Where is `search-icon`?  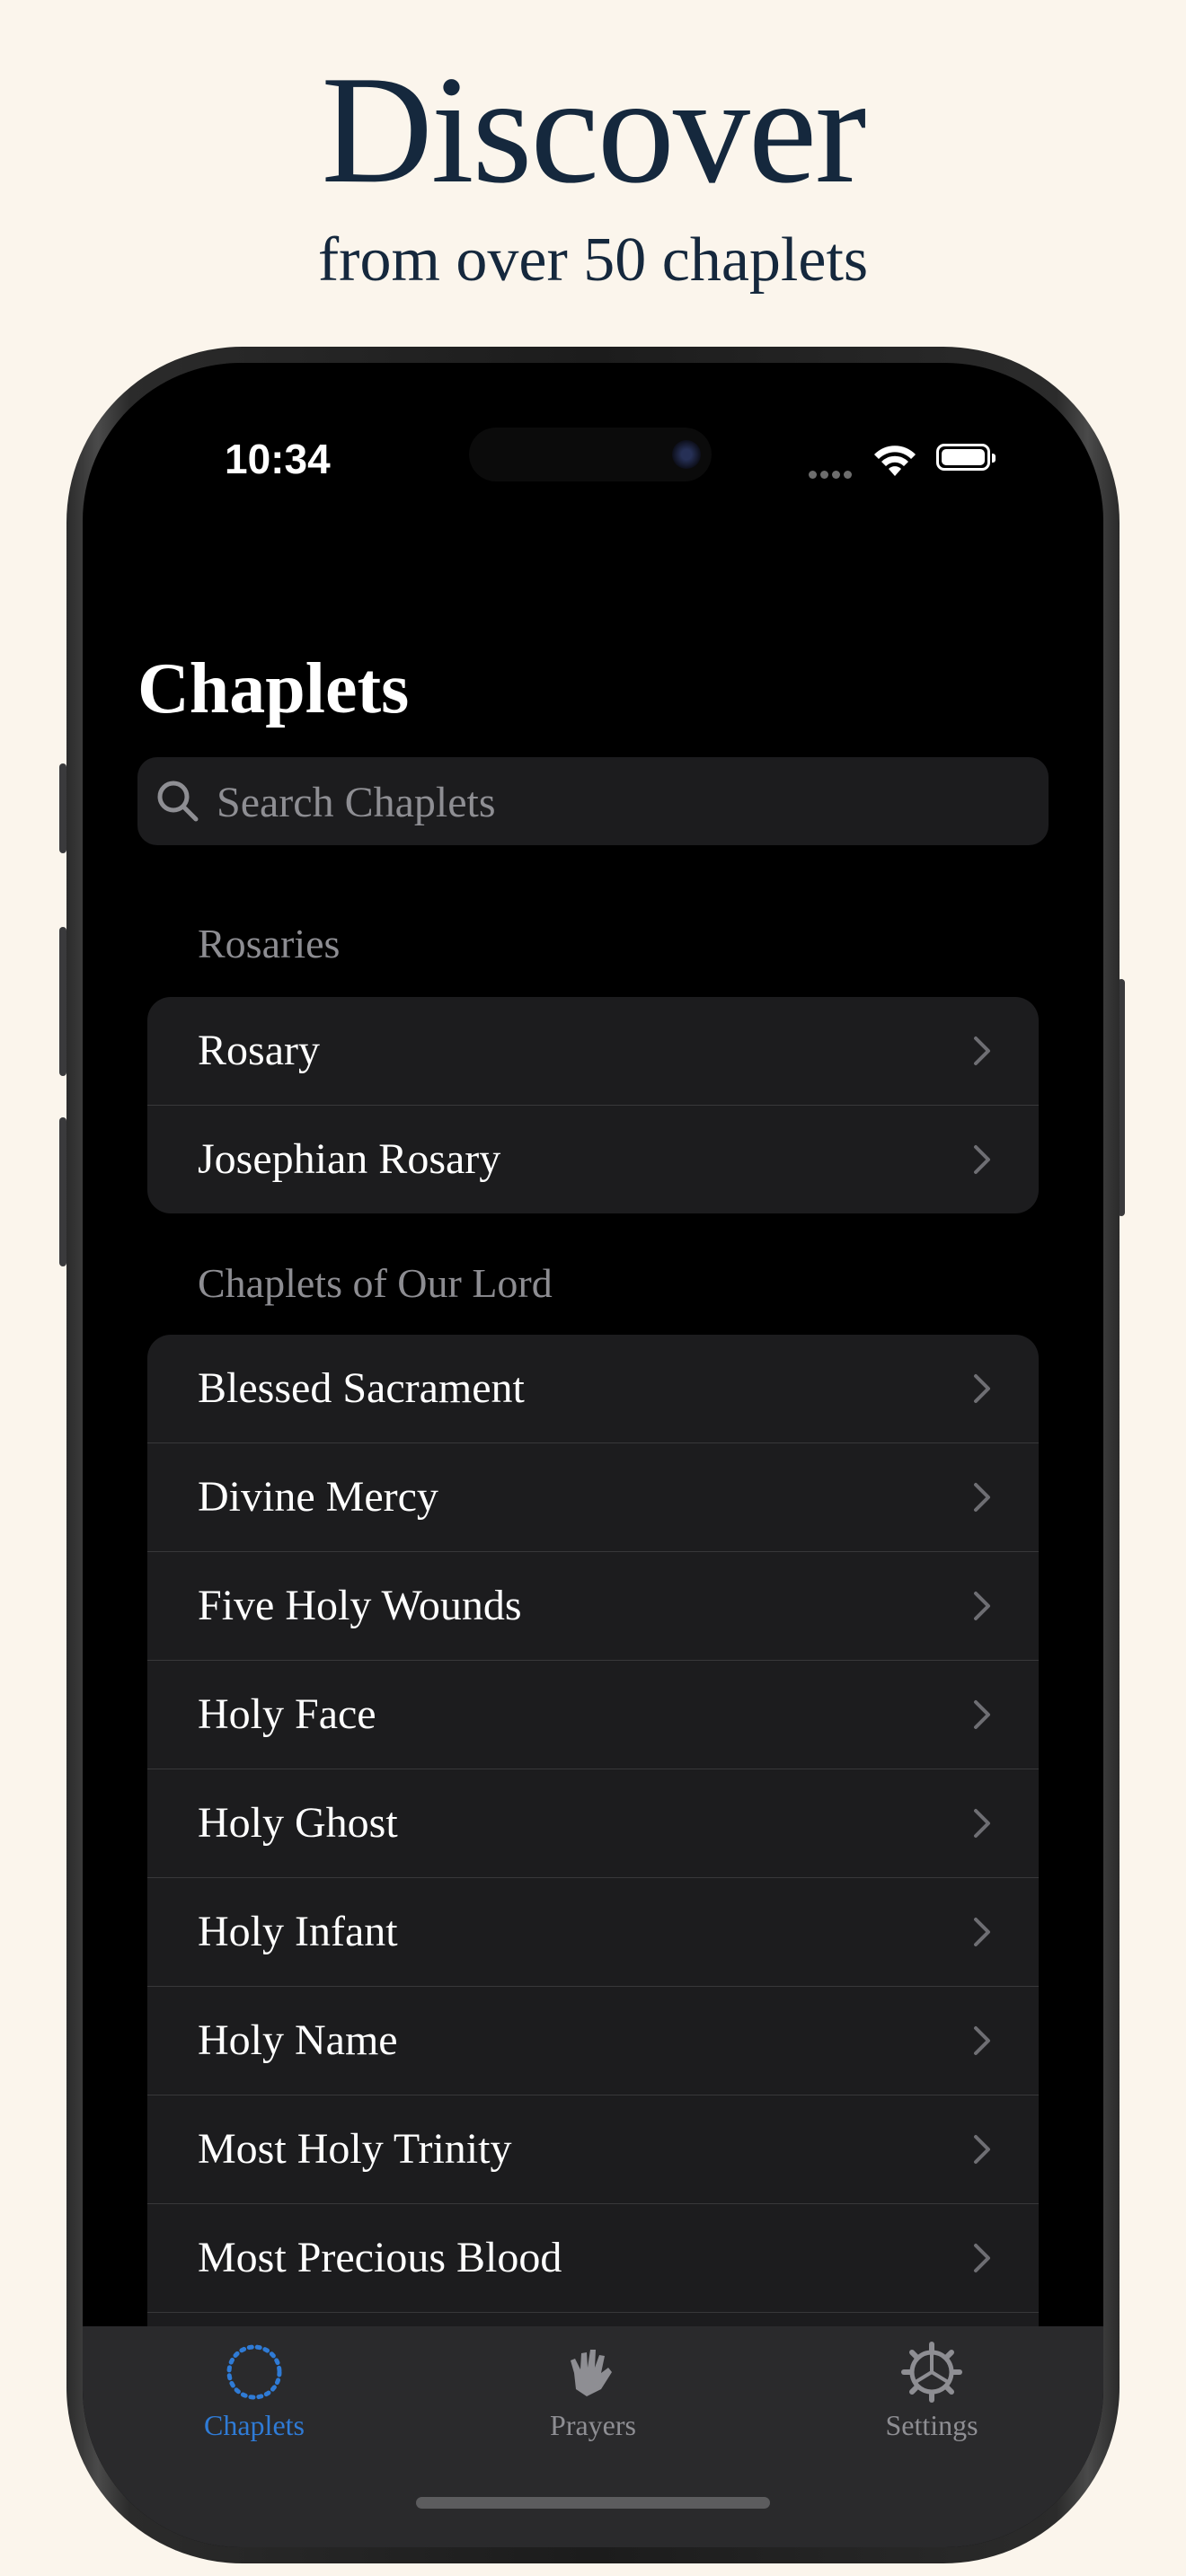
search-icon is located at coordinates (178, 801).